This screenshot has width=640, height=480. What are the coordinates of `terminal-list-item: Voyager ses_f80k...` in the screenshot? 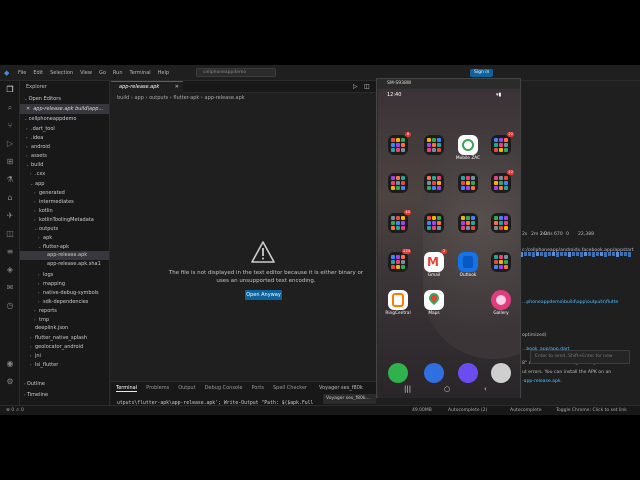 It's located at (349, 399).